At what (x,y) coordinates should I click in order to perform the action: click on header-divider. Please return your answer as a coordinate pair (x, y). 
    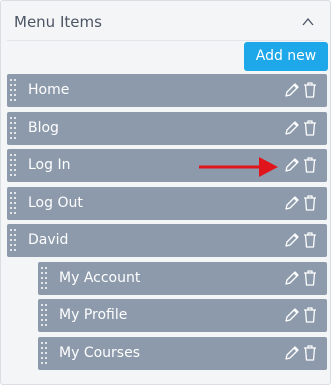
    Looking at the image, I should click on (165, 40).